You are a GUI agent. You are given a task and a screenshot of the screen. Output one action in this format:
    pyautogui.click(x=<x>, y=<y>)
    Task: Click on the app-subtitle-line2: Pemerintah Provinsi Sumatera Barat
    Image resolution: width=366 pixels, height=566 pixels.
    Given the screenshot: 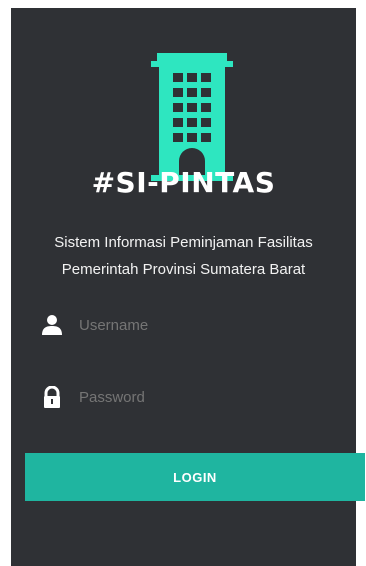 What is the action you would take?
    pyautogui.click(x=183, y=269)
    